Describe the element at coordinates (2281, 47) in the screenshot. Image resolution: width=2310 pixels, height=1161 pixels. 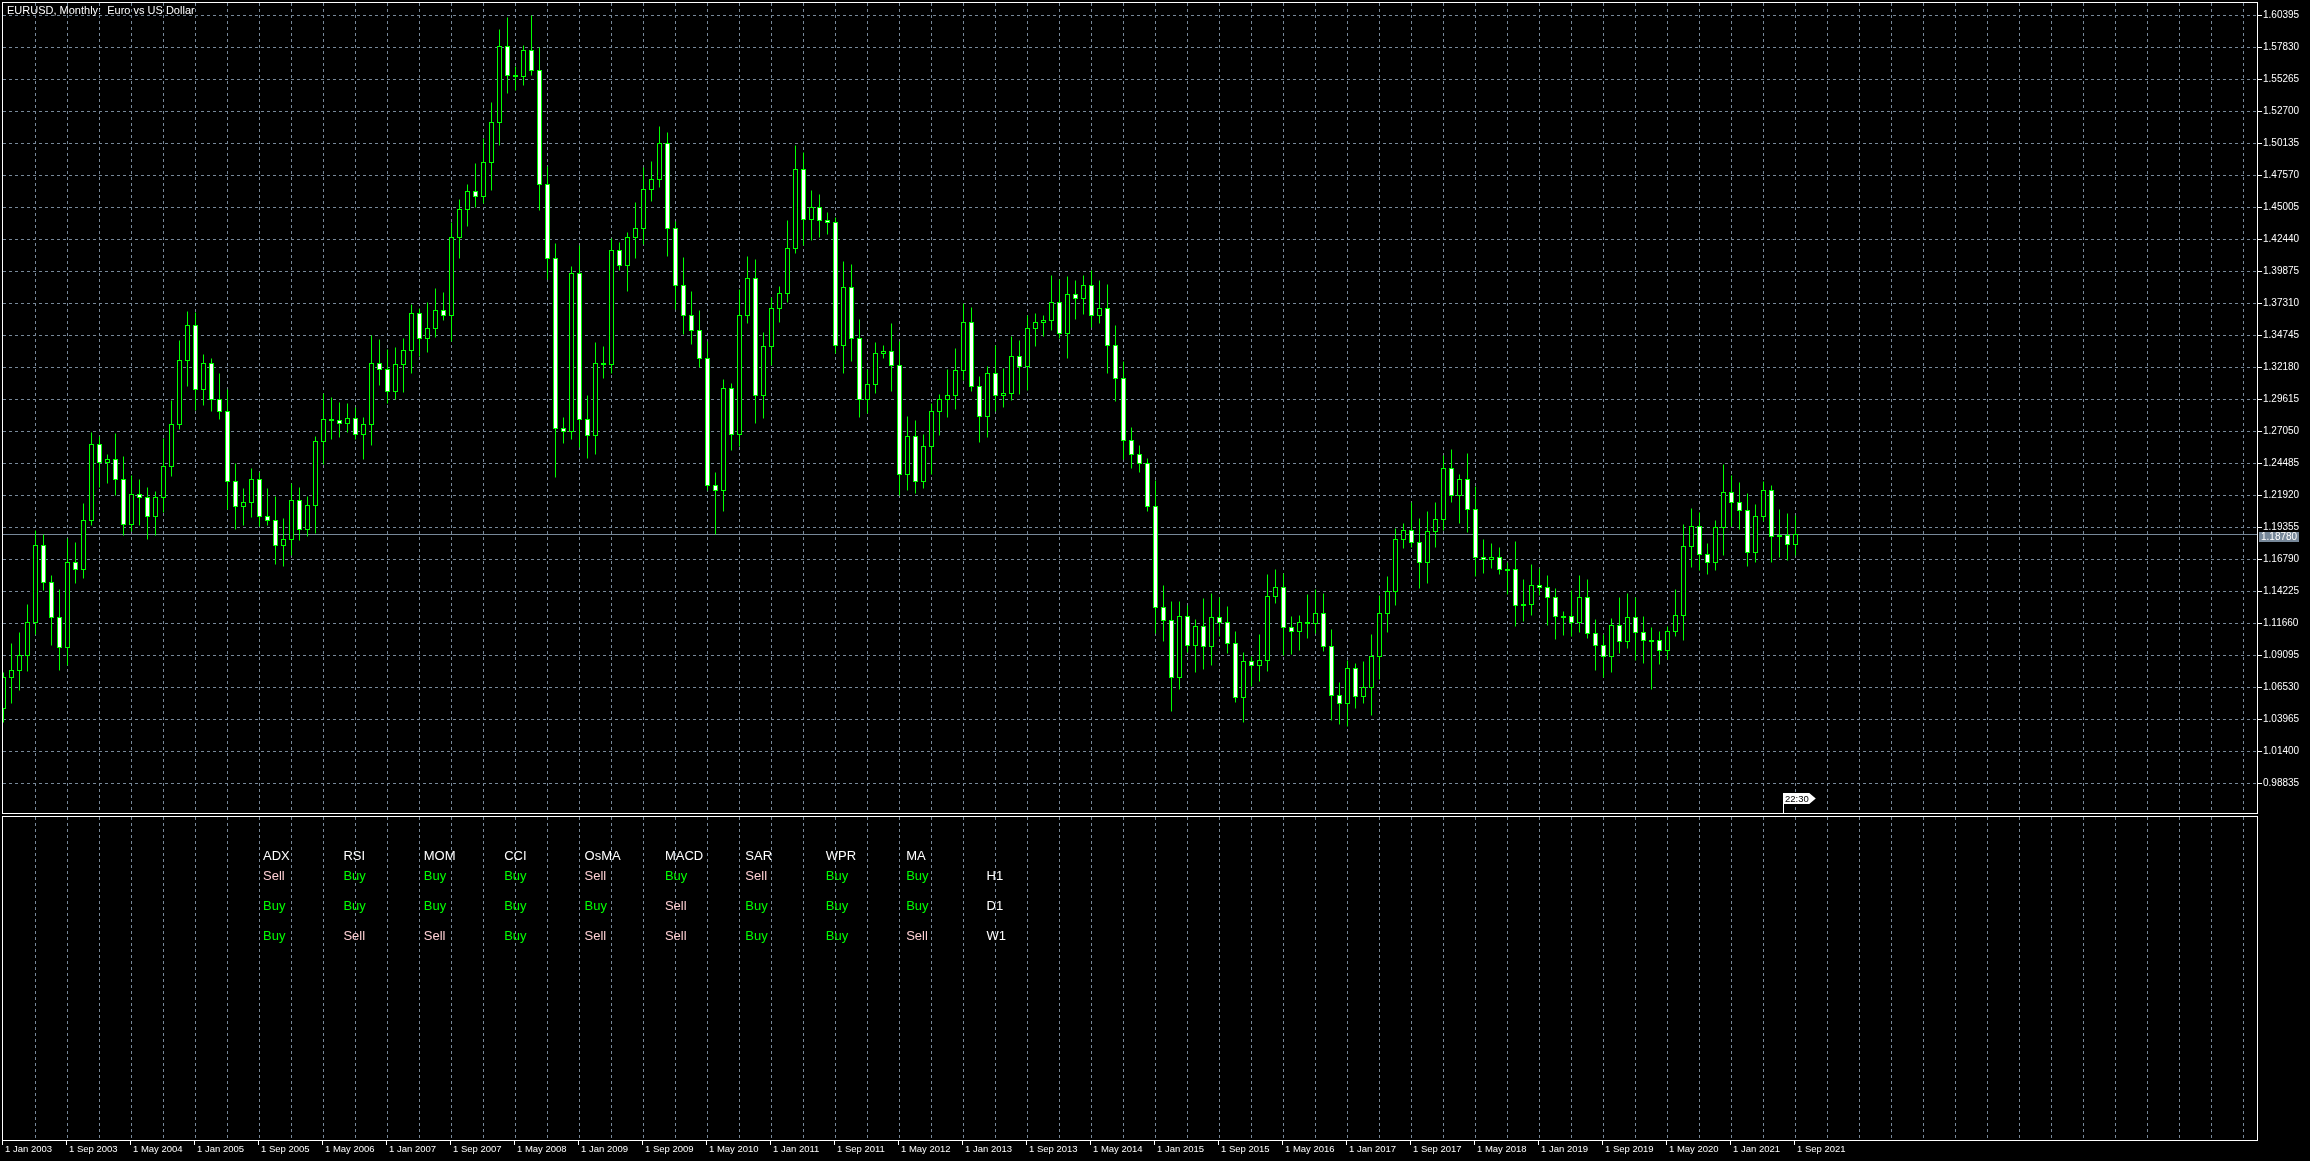
I see `price-axis-label: 1.57830` at that location.